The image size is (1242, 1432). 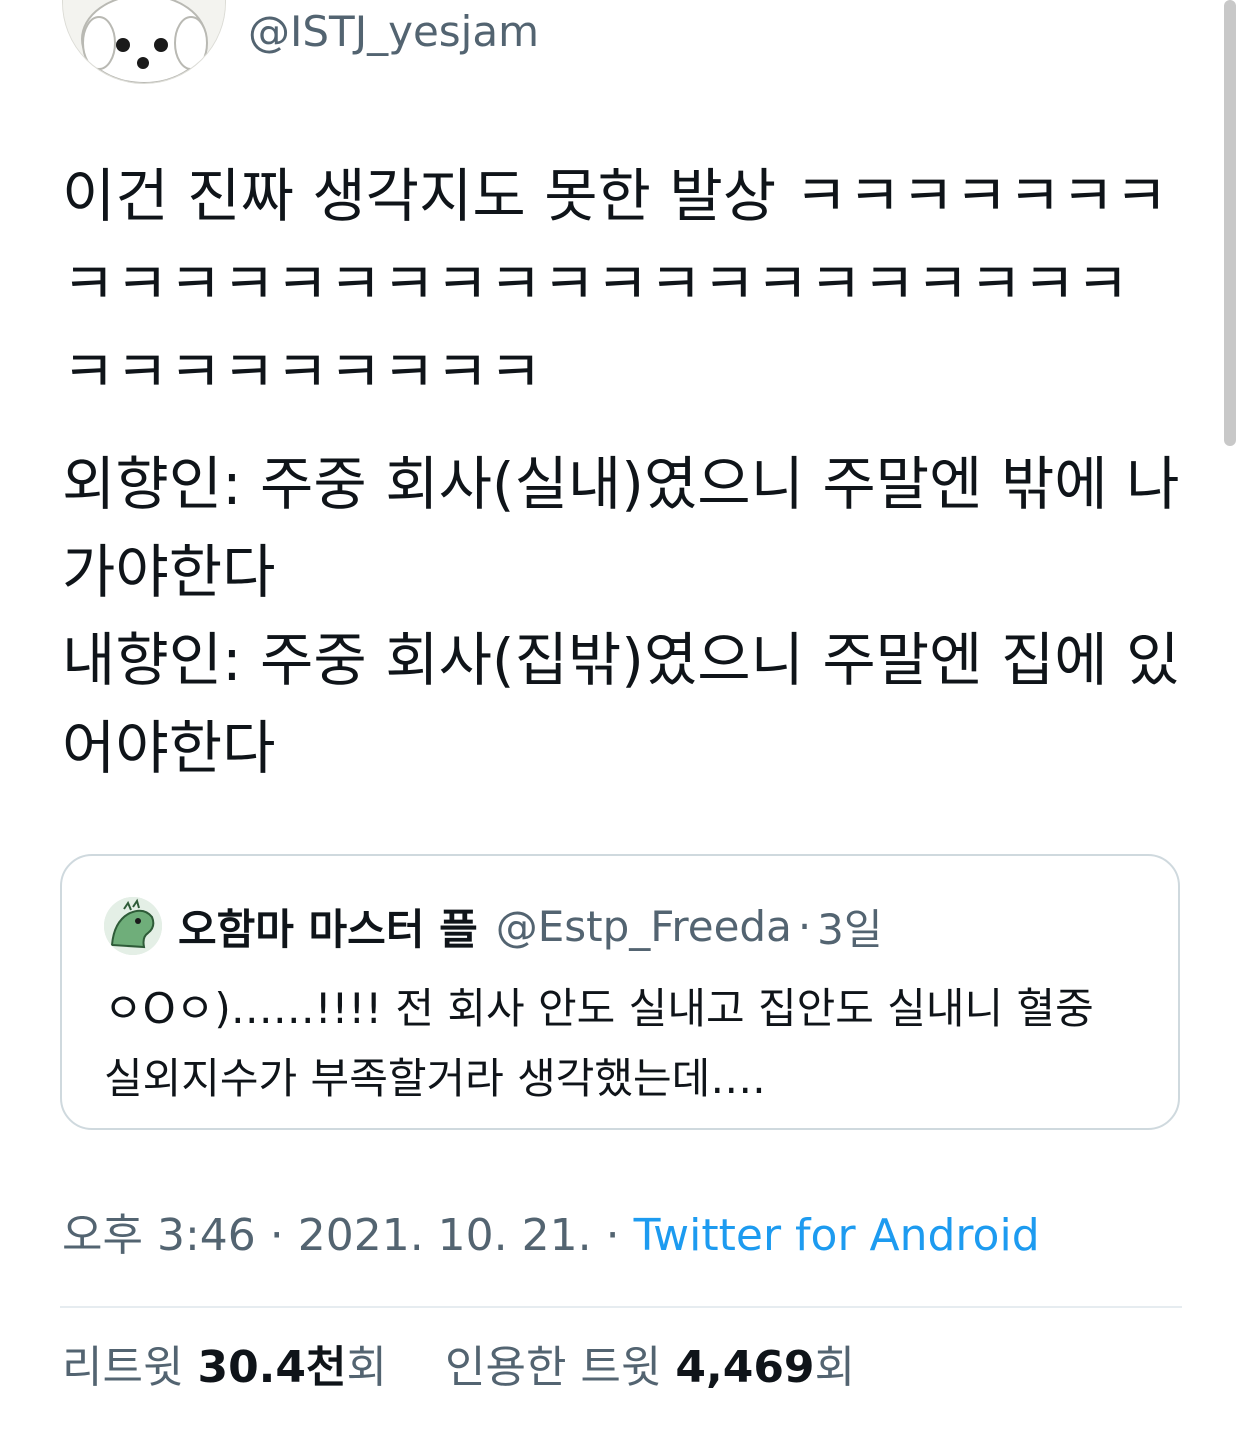 What do you see at coordinates (553, 1367) in the screenshot?
I see `quote-tweets-label: 인용한 트윗` at bounding box center [553, 1367].